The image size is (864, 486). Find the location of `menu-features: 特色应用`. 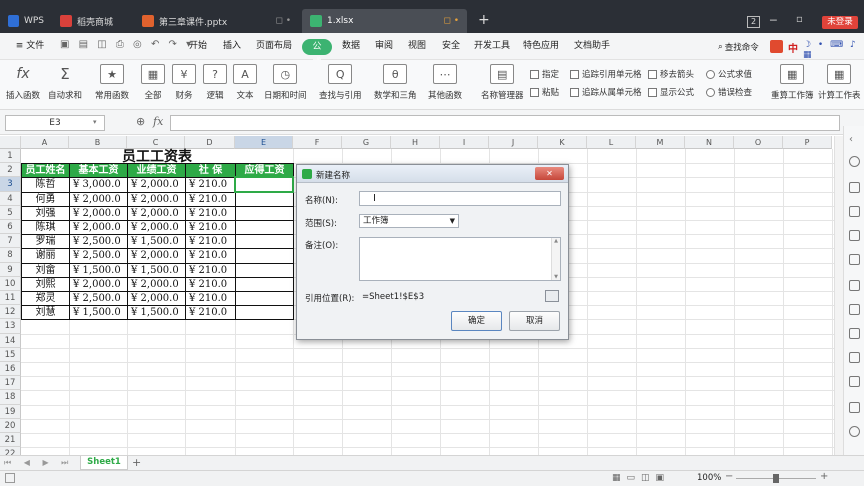

menu-features: 特色应用 is located at coordinates (541, 46).